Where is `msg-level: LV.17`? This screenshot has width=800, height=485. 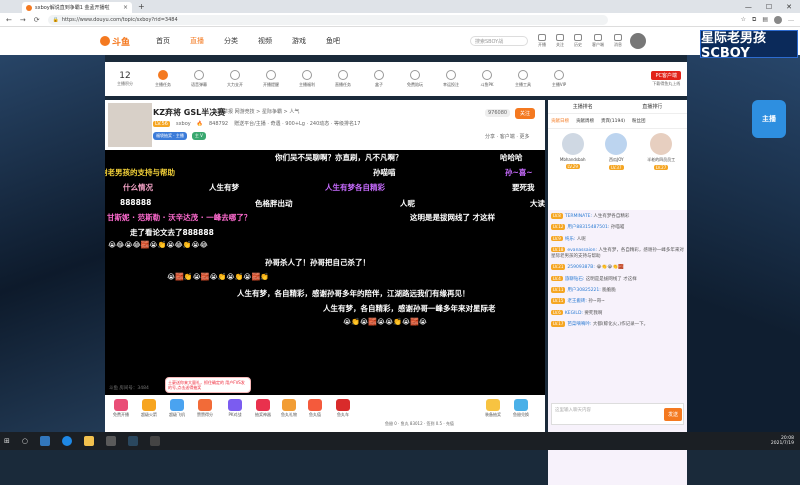 msg-level: LV.17 is located at coordinates (558, 323).